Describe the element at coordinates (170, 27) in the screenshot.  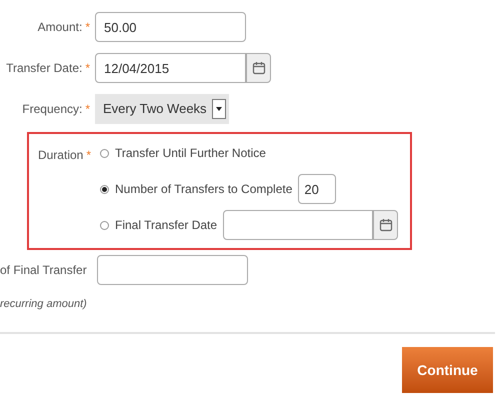
I see `amount-field: 50.00` at that location.